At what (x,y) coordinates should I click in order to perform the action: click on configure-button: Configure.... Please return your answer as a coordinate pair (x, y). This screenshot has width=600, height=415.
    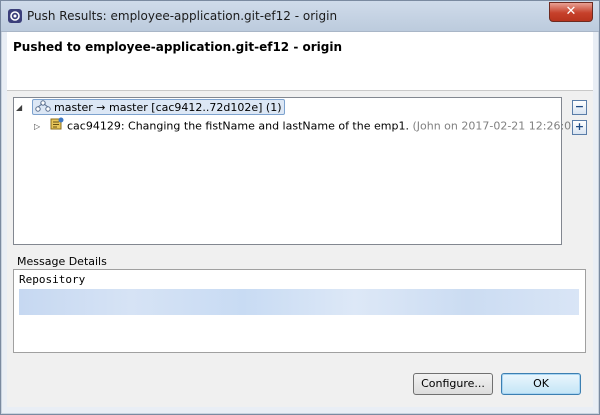
    Looking at the image, I should click on (453, 384).